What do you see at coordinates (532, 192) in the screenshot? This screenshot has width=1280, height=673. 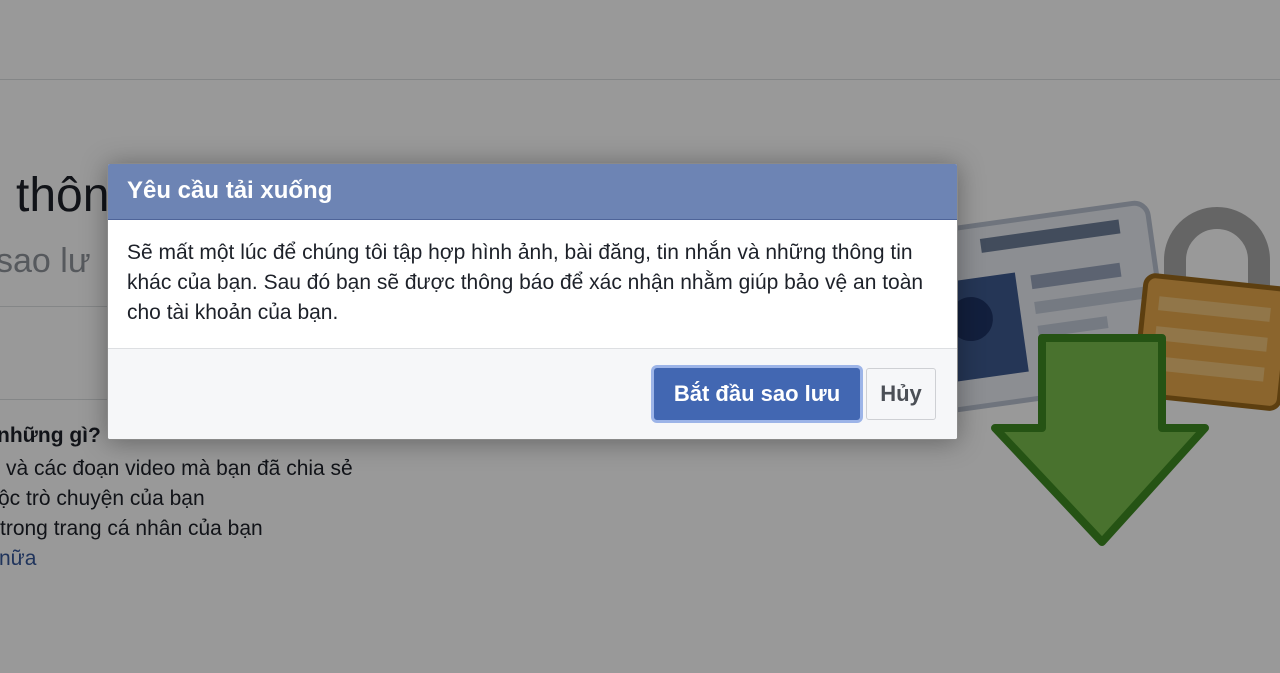 I see `dialog-header: Yêu cầu tải xuống` at bounding box center [532, 192].